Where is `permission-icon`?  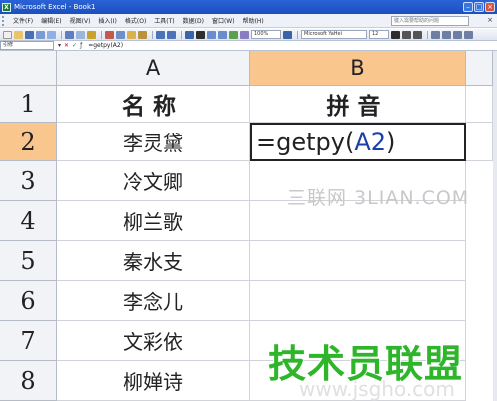
permission-icon is located at coordinates (40, 34).